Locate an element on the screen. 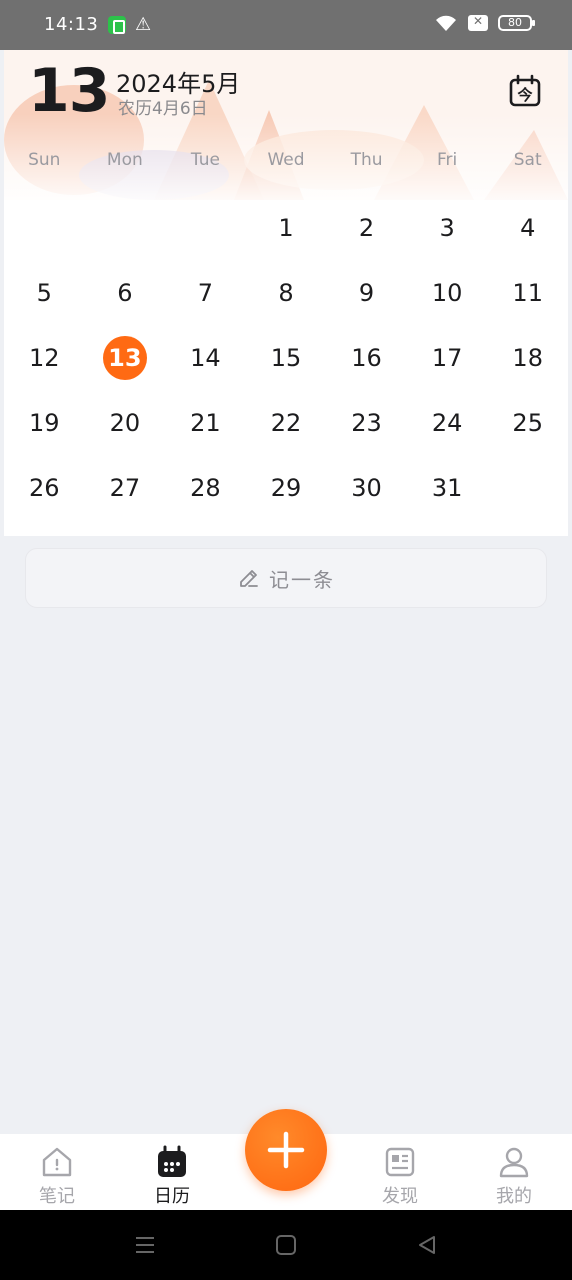 This screenshot has height=1280, width=572. day-cell: 17 is located at coordinates (447, 358).